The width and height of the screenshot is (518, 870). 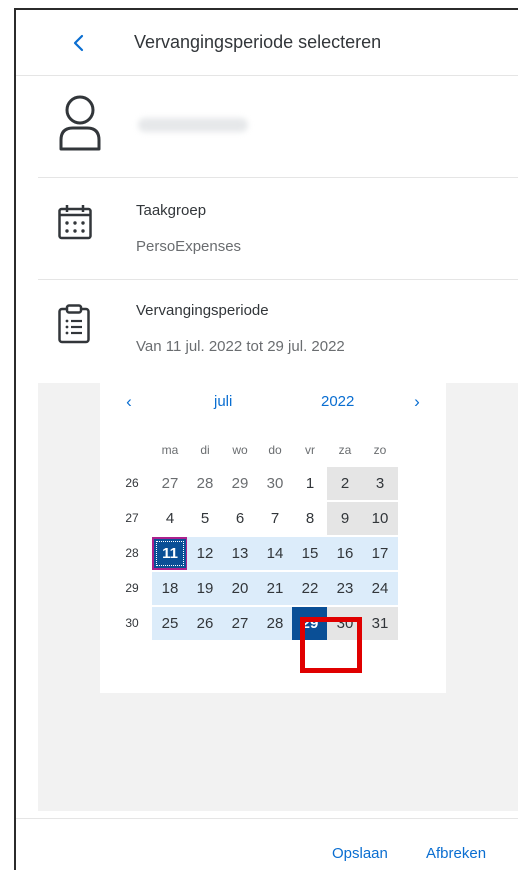 What do you see at coordinates (310, 518) in the screenshot?
I see `day-cell: 8` at bounding box center [310, 518].